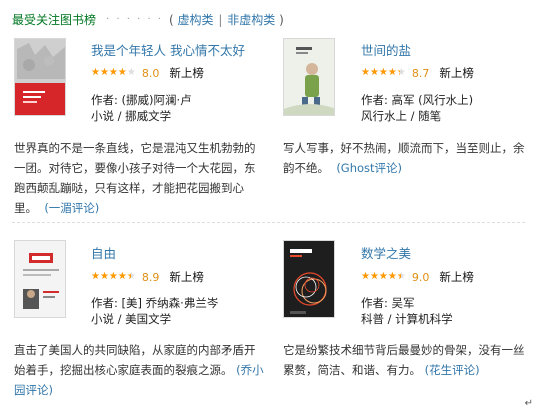 This screenshot has width=537, height=411. Describe the element at coordinates (71, 208) in the screenshot. I see `review-link-1: (一湄评论)` at that location.